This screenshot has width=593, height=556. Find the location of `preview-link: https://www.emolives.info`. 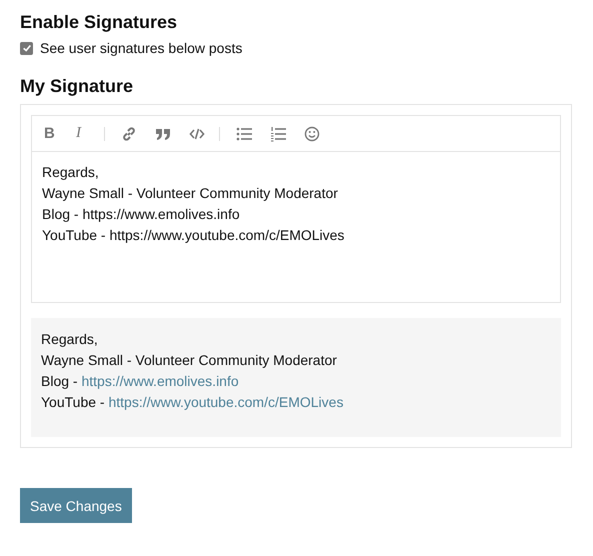

preview-link: https://www.emolives.info is located at coordinates (160, 381).